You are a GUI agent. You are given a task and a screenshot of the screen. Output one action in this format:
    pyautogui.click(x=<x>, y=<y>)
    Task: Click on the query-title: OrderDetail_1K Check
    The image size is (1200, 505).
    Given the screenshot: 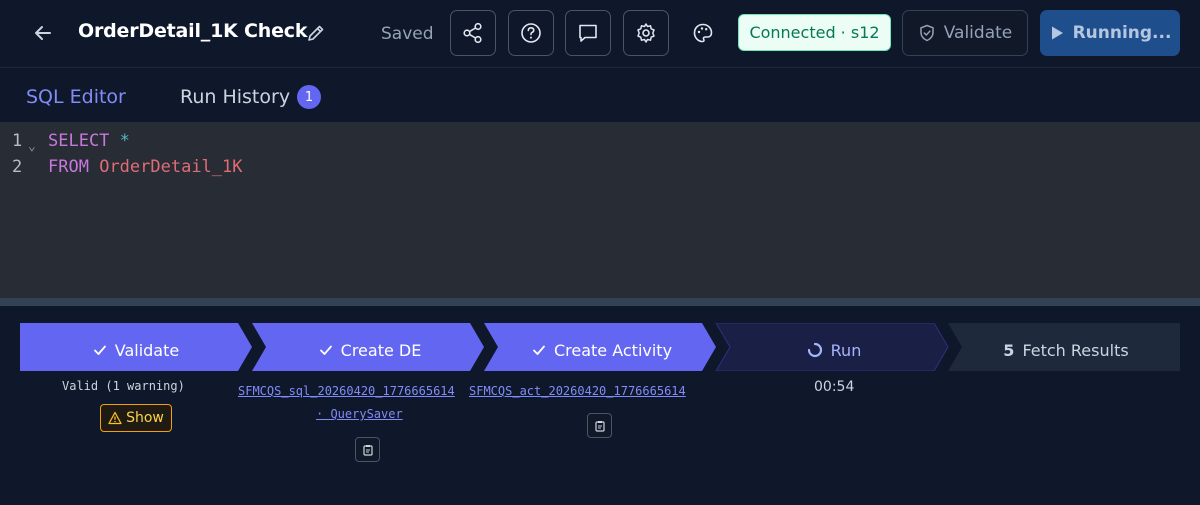 What is the action you would take?
    pyautogui.click(x=193, y=31)
    